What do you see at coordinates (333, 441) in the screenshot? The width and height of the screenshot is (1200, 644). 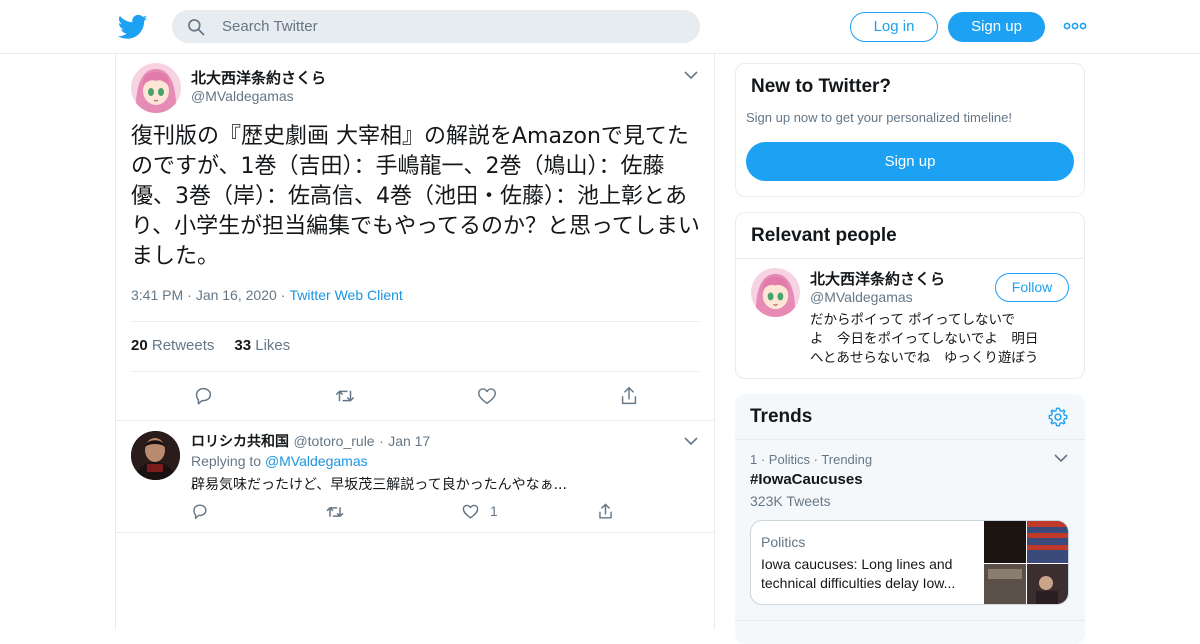 I see `reply-author-handle: @totoro_rule` at bounding box center [333, 441].